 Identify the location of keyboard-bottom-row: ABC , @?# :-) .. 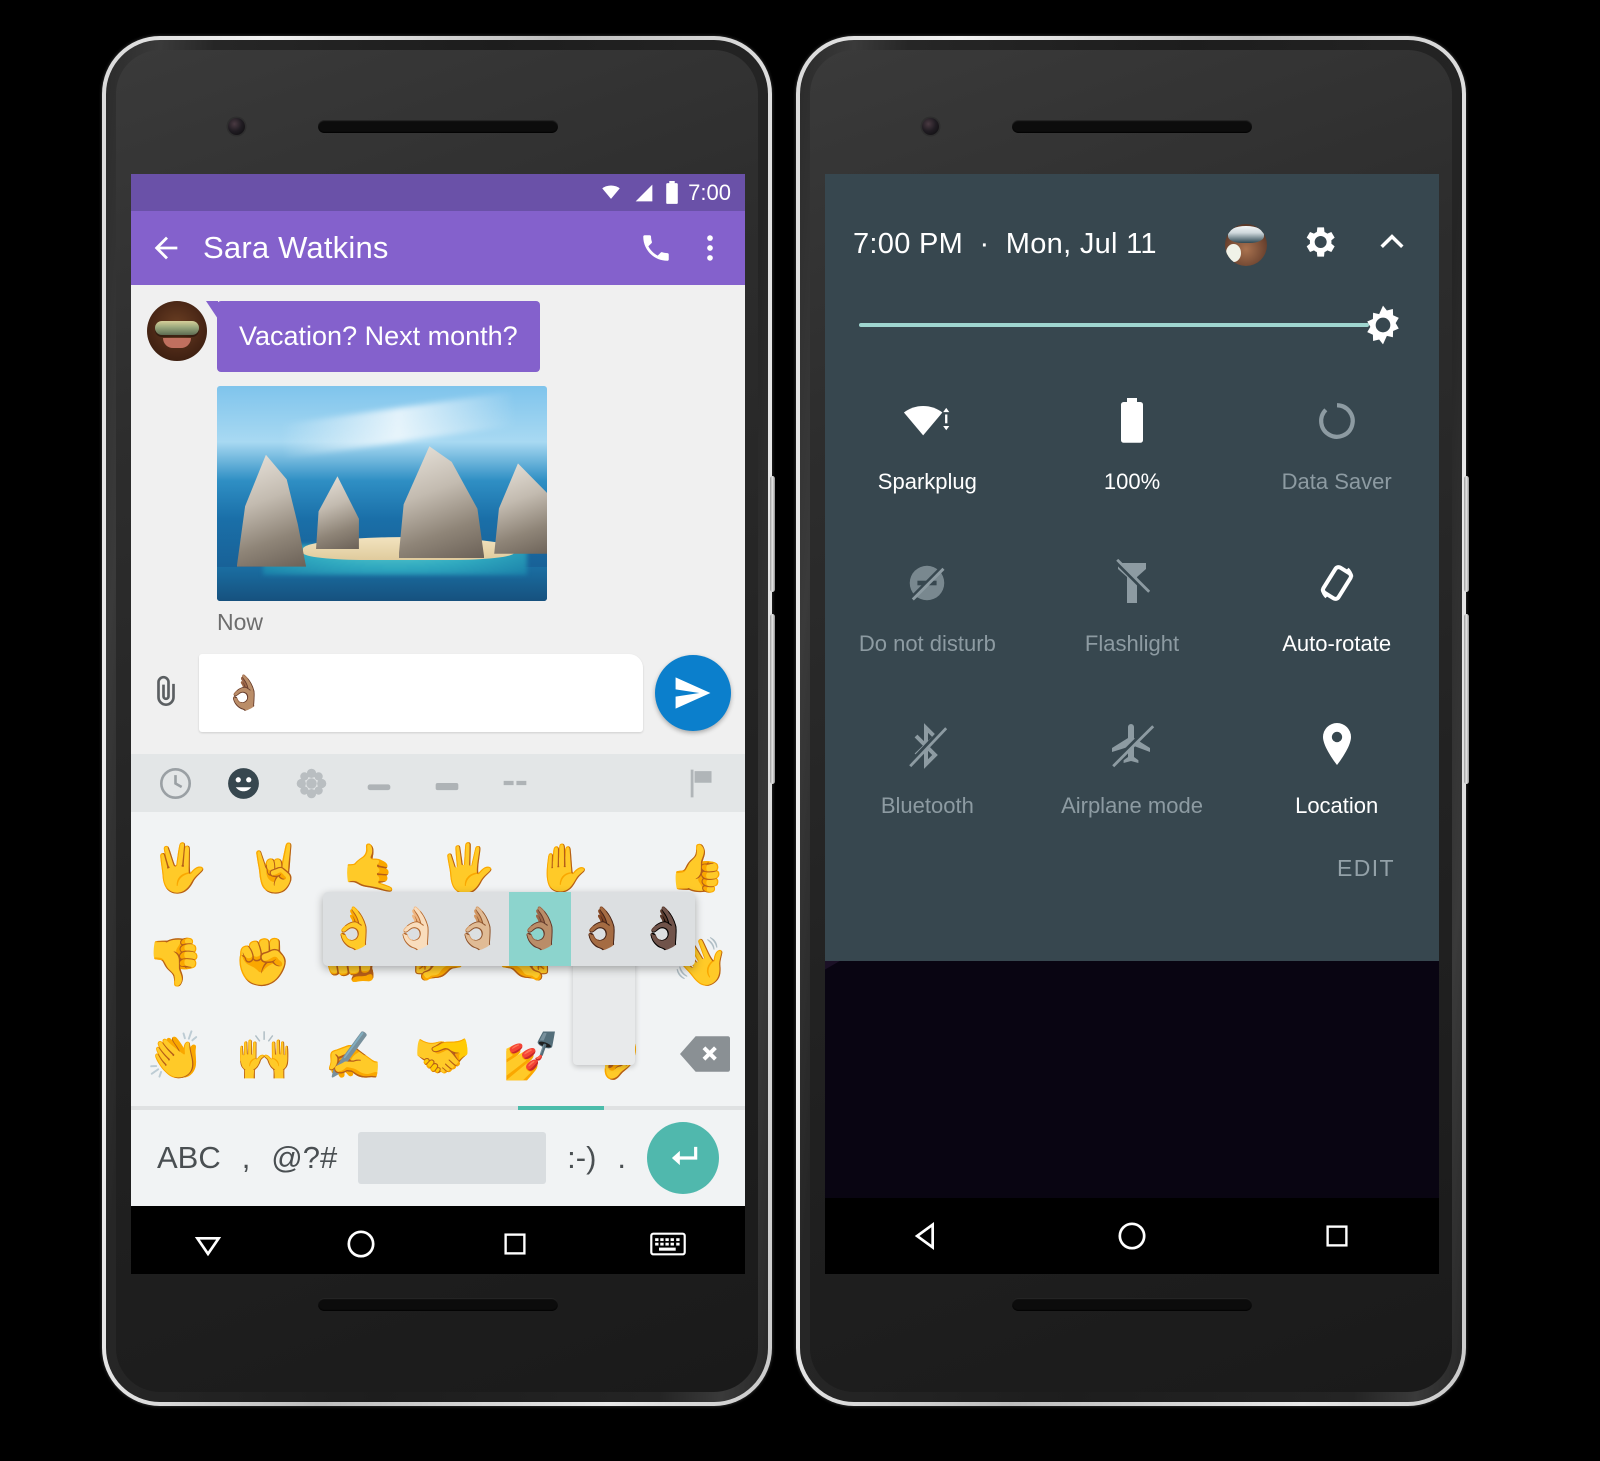
(438, 1158).